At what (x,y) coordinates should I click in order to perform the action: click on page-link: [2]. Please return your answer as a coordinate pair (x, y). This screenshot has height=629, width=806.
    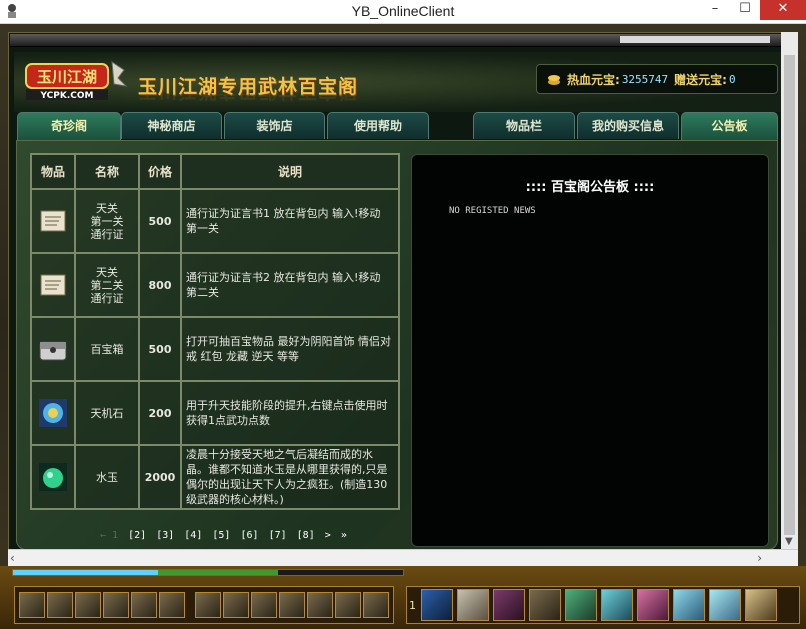
    Looking at the image, I should click on (137, 535).